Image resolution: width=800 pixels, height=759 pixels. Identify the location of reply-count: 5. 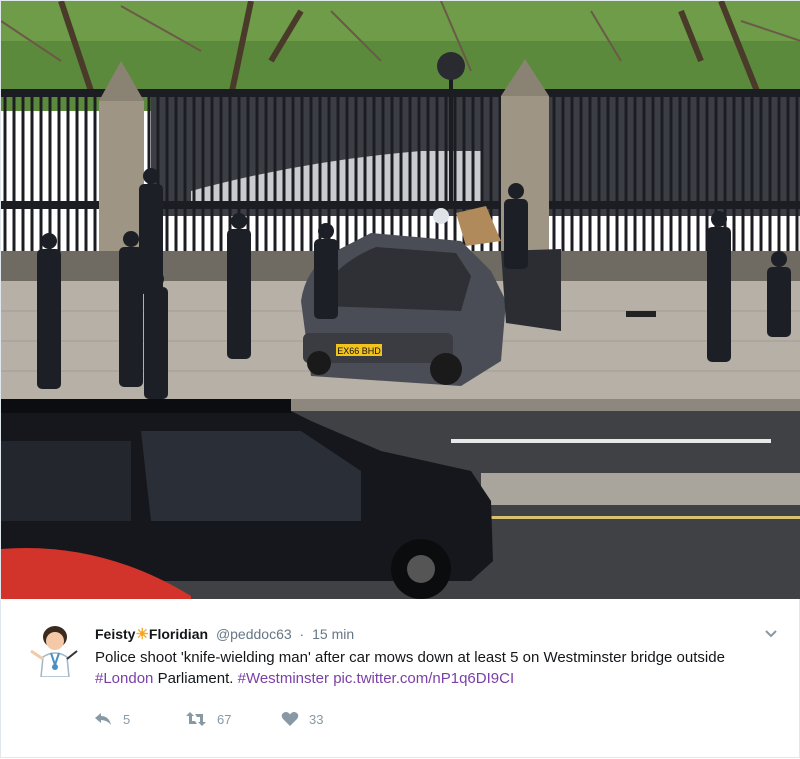
(127, 719).